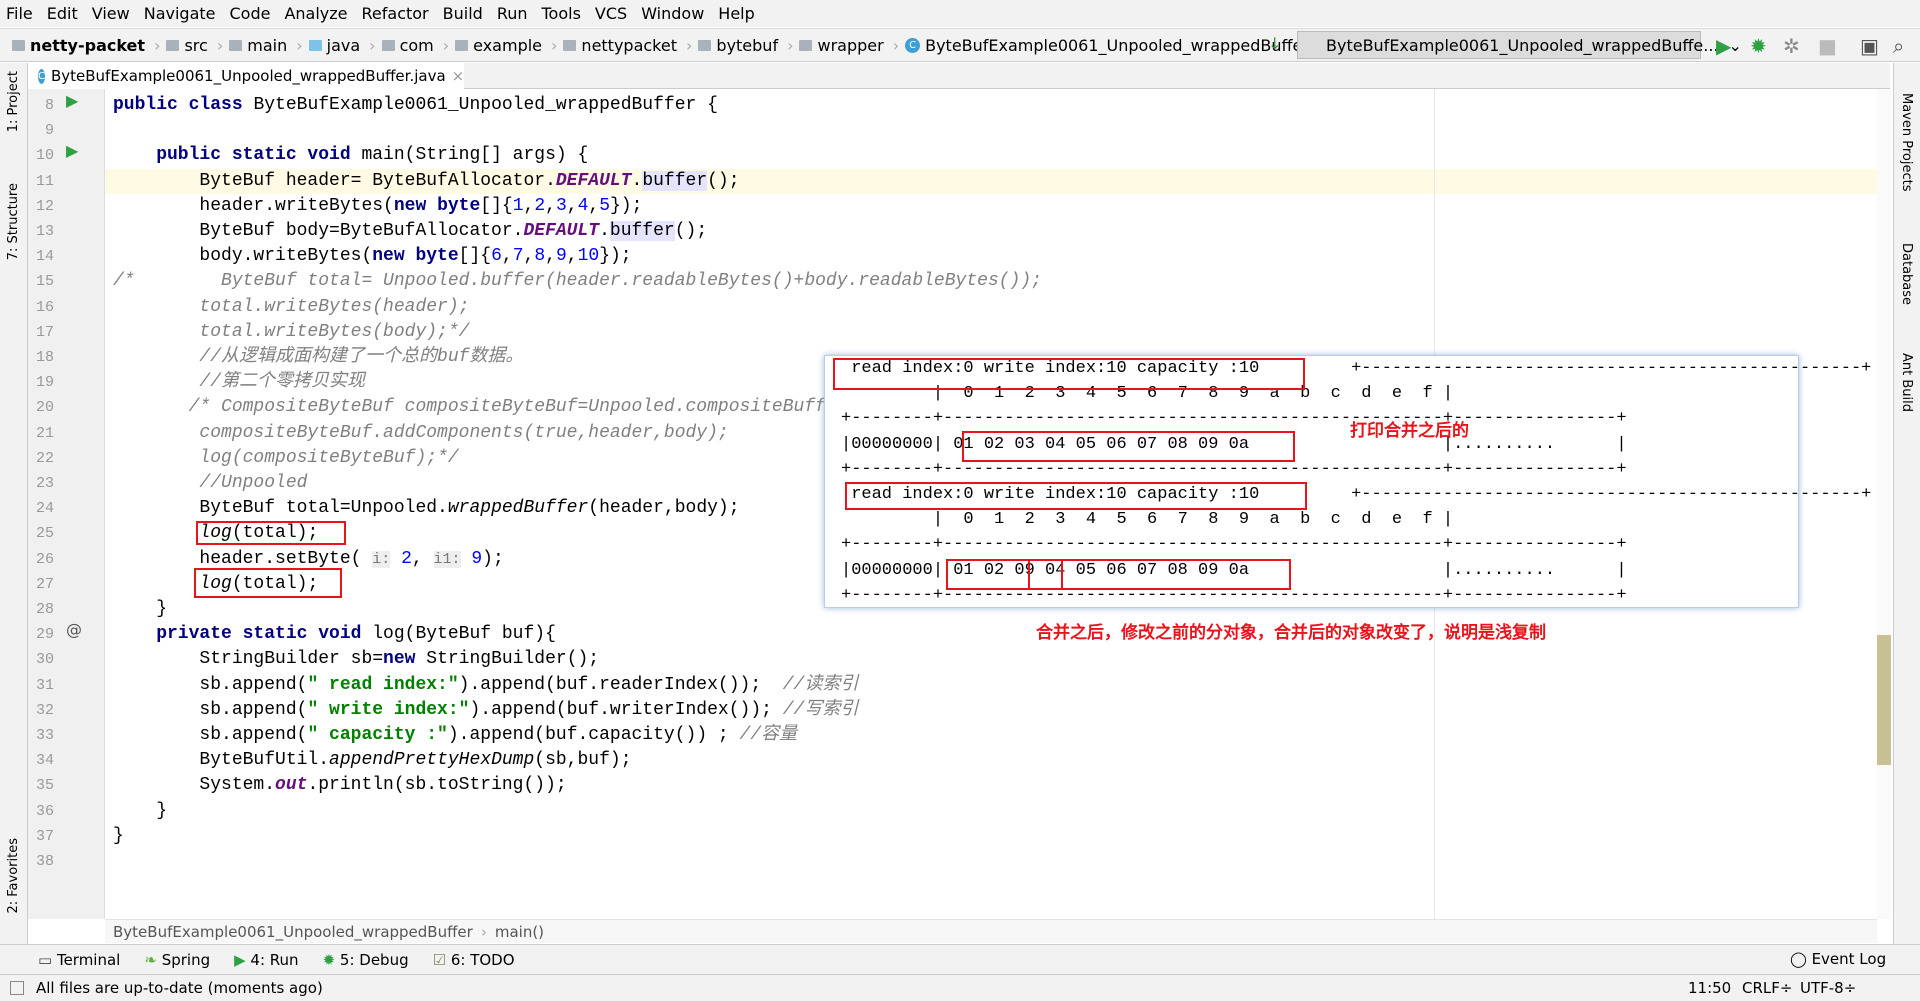 The height and width of the screenshot is (1001, 1920). I want to click on breadcrumb-label: java, so click(343, 45).